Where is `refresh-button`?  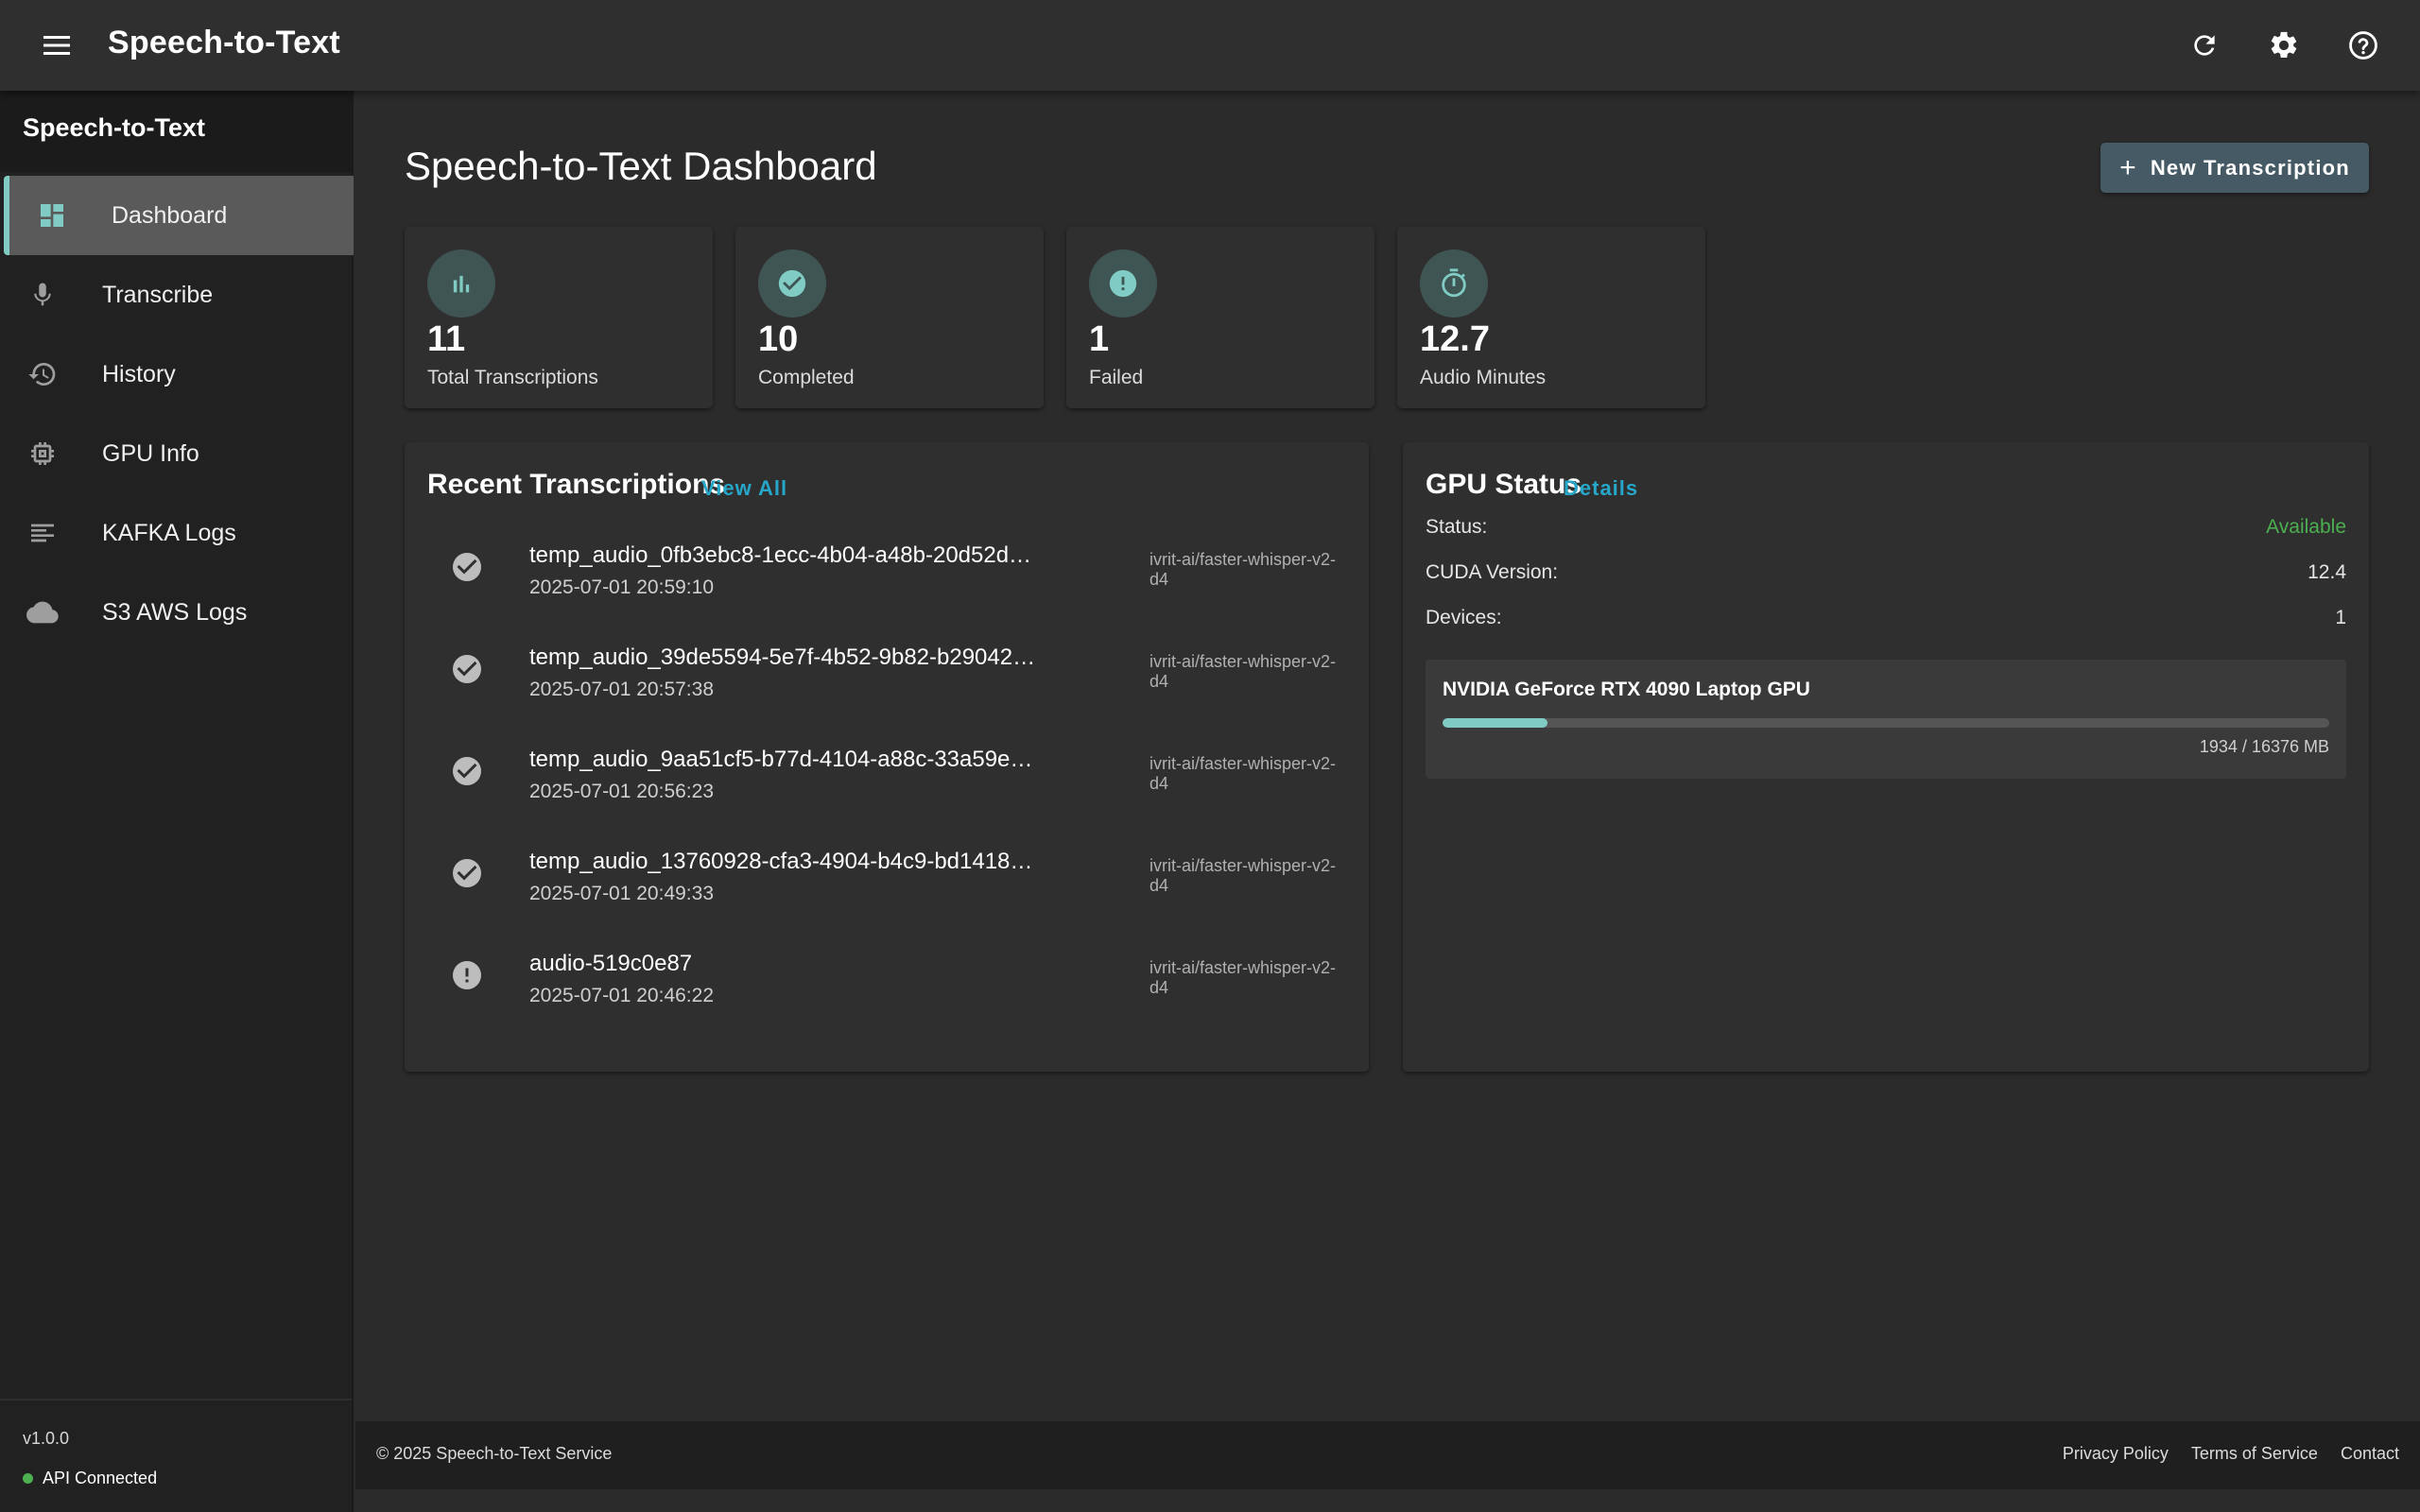 refresh-button is located at coordinates (2204, 45).